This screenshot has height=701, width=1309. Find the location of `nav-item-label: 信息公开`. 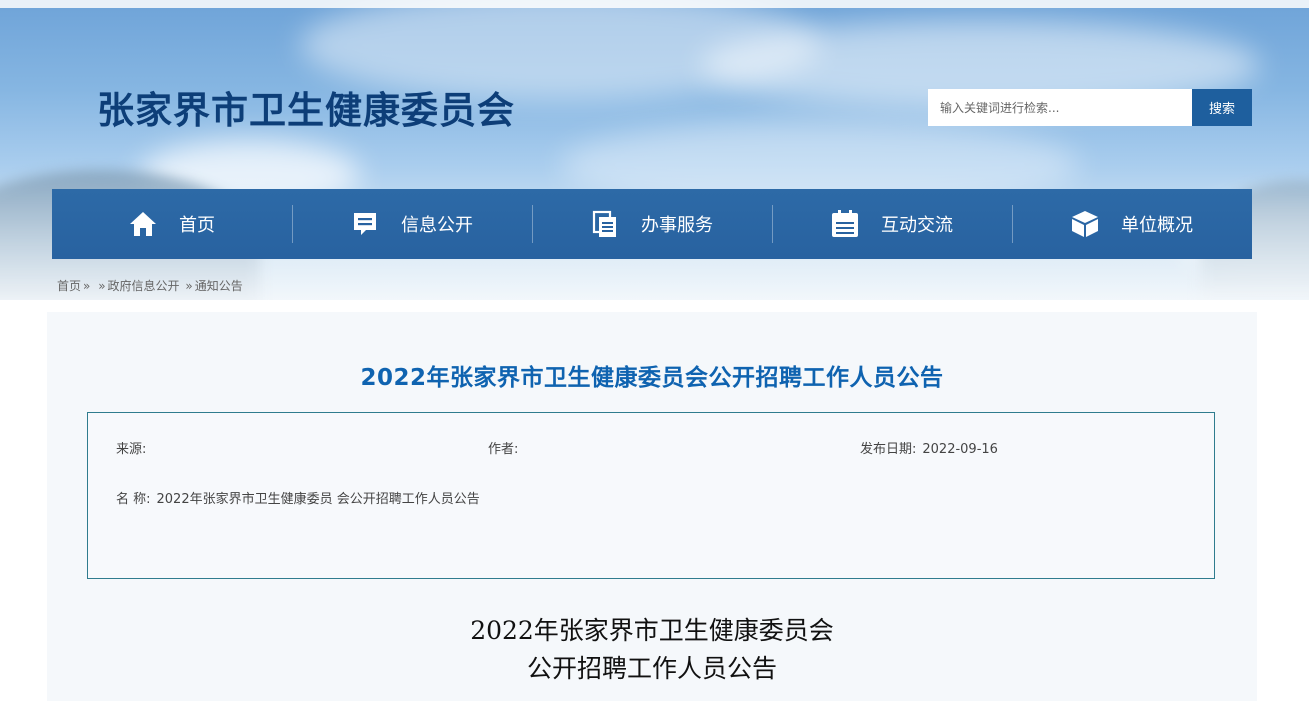

nav-item-label: 信息公开 is located at coordinates (437, 225).